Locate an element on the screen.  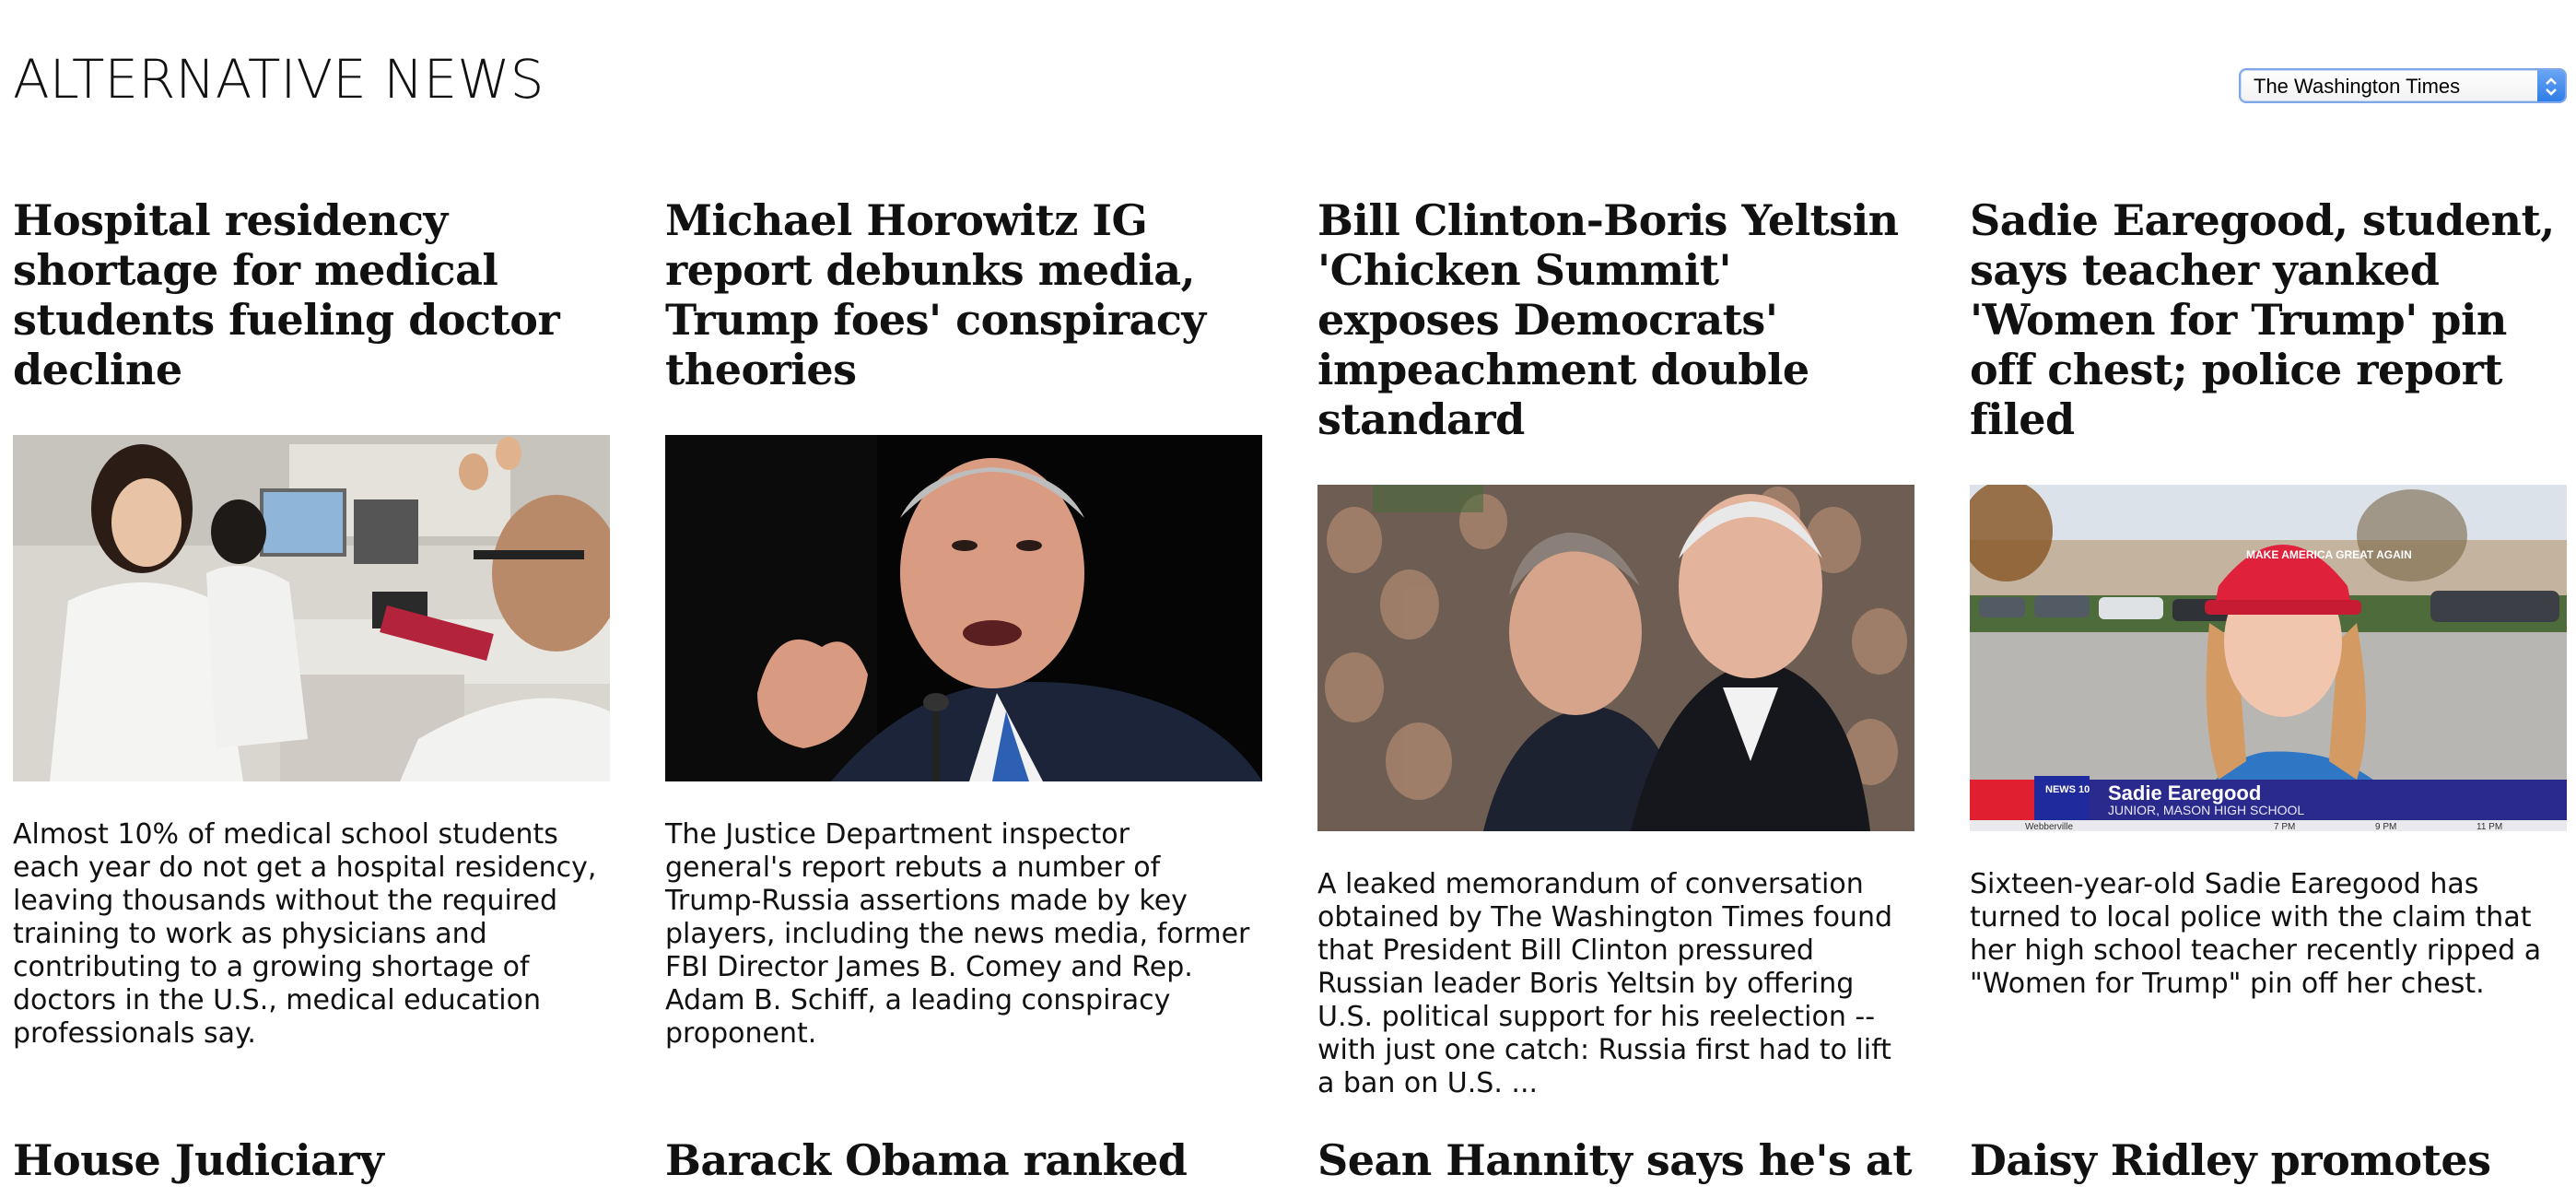
channel-logo-text: NEWS 10 is located at coordinates (2067, 790).